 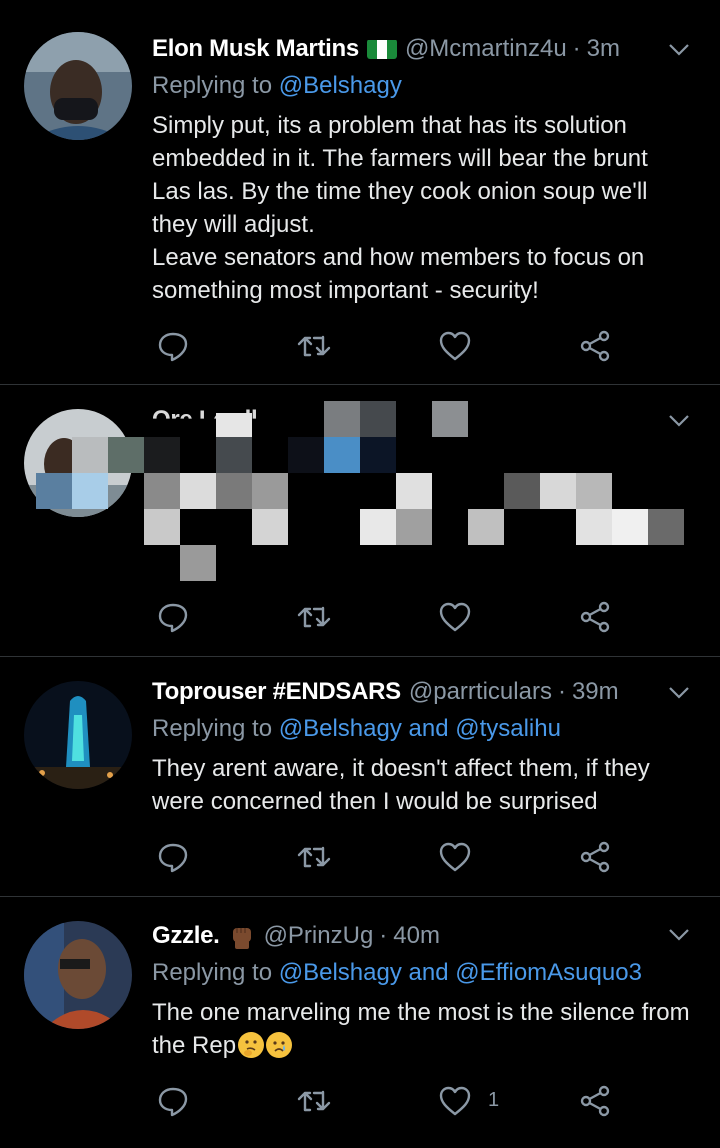 I want to click on replying-to: Replying to @Belshagy, so click(x=277, y=86).